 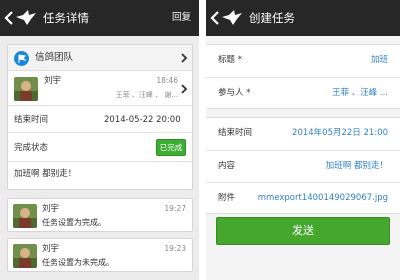 What do you see at coordinates (230, 60) in the screenshot?
I see `title-label: 标题 *` at bounding box center [230, 60].